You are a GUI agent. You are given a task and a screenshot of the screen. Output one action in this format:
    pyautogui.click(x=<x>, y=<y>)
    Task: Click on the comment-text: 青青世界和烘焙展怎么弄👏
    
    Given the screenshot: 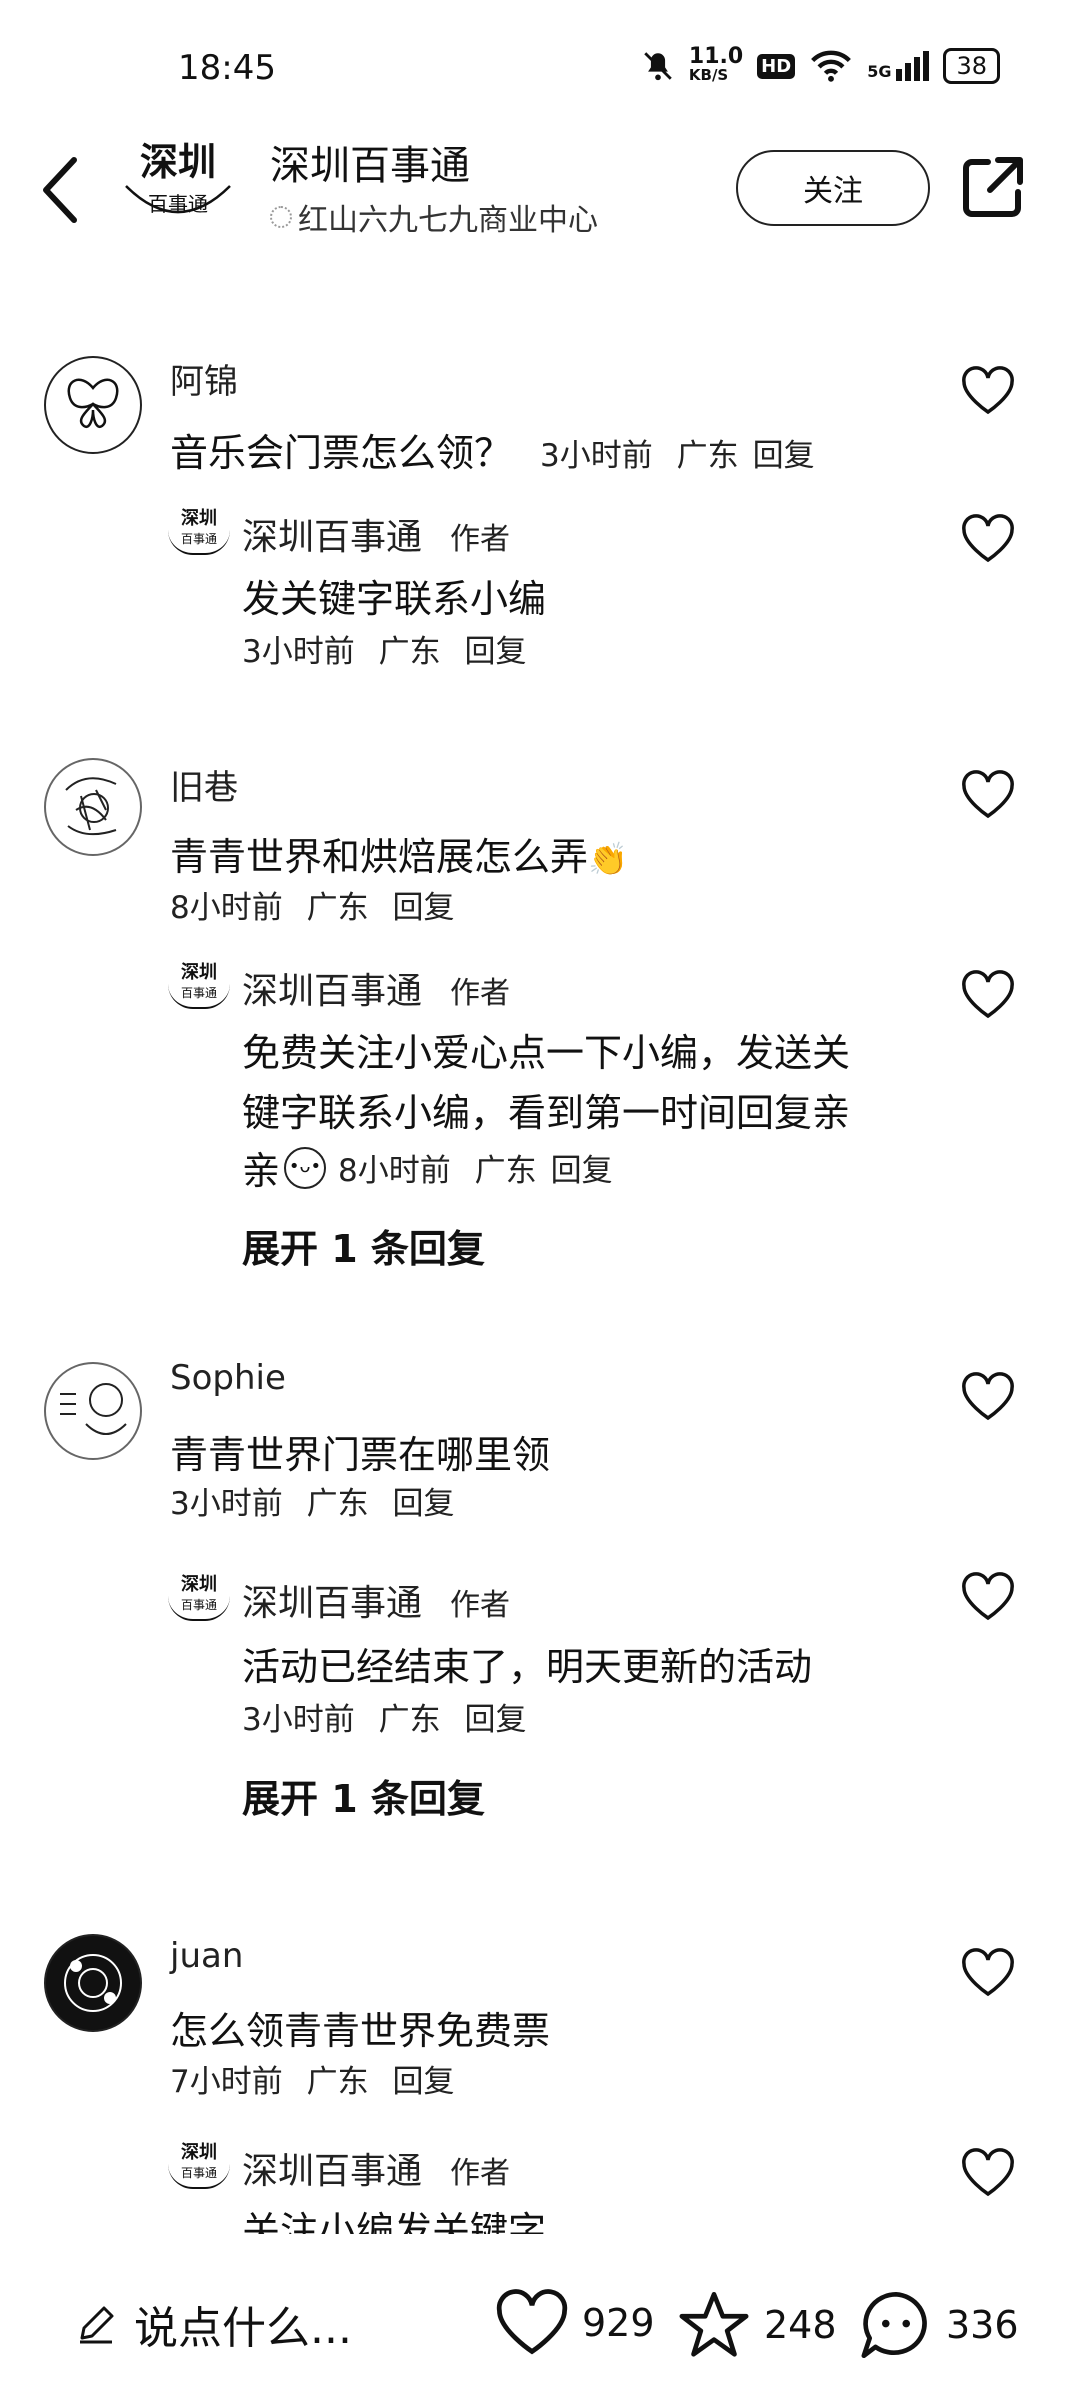 What is the action you would take?
    pyautogui.click(x=399, y=857)
    